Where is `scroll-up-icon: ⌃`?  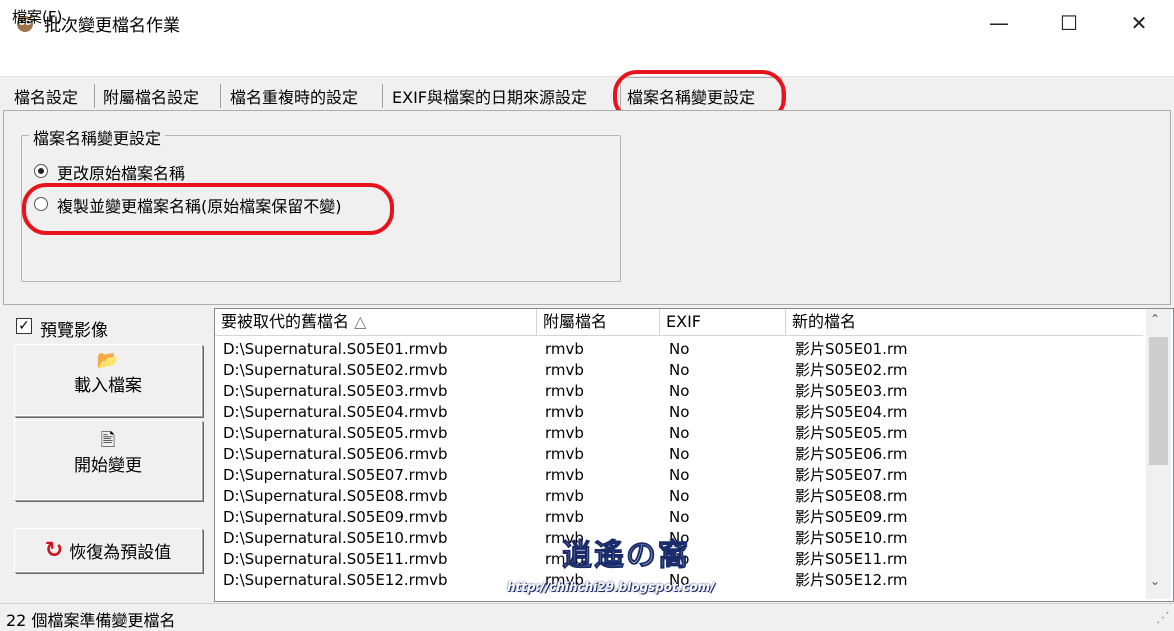 scroll-up-icon: ⌃ is located at coordinates (1155, 319).